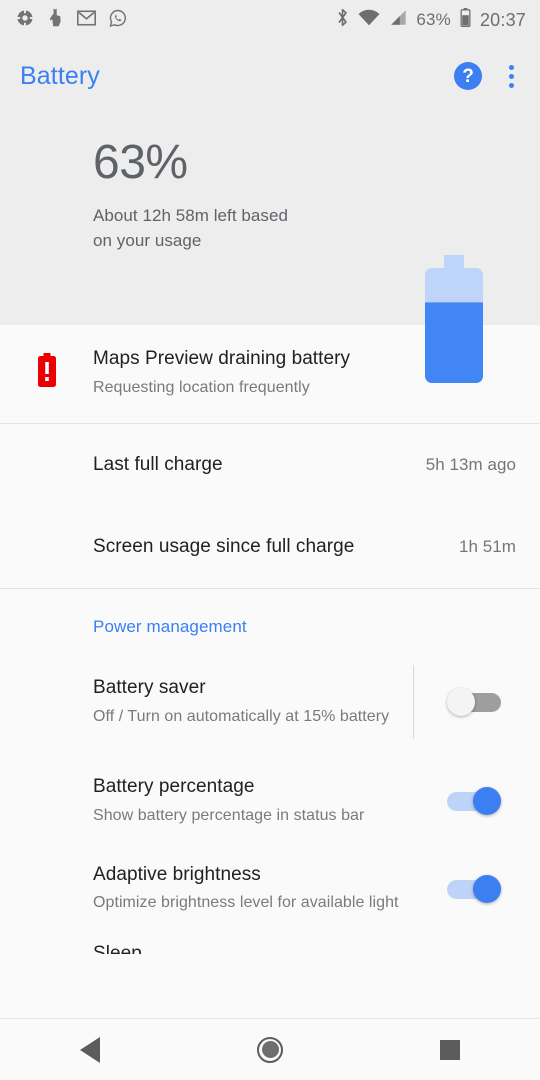  I want to click on vertical-divider, so click(413, 701).